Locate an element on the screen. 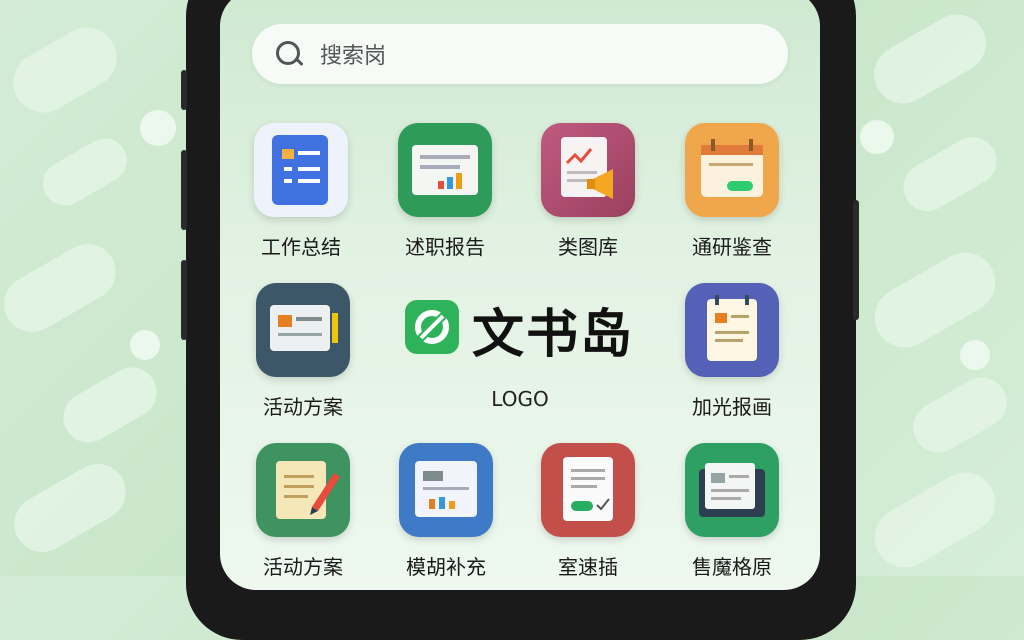  app-library: 类图库 is located at coordinates (588, 191).